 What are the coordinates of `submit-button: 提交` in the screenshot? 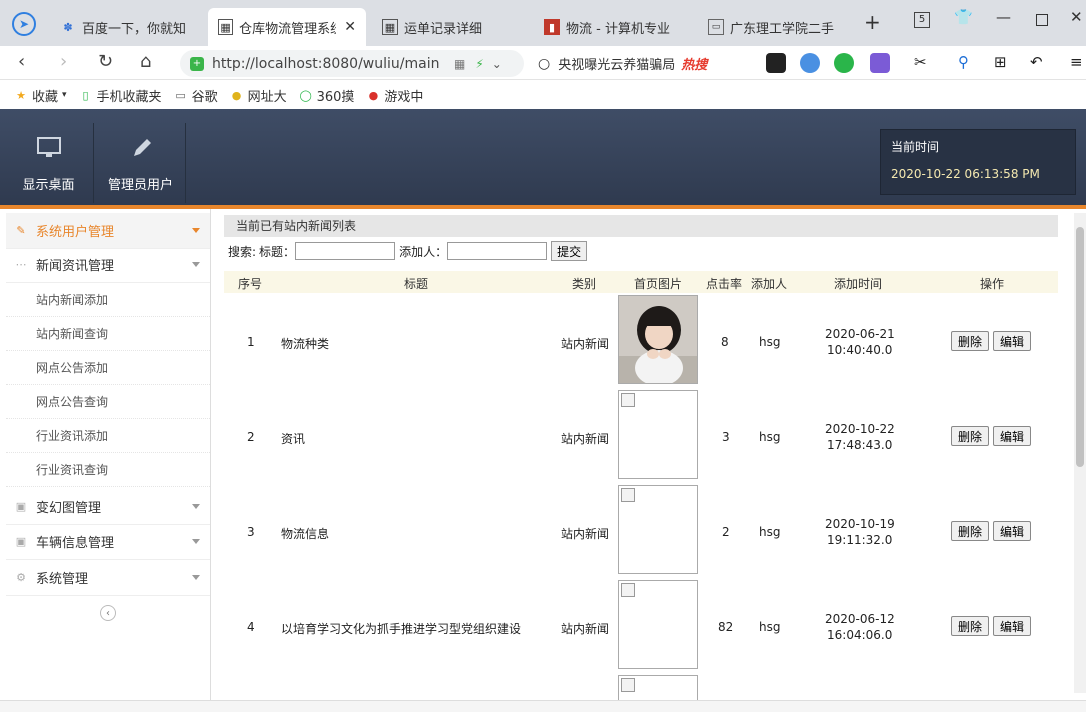 It's located at (569, 251).